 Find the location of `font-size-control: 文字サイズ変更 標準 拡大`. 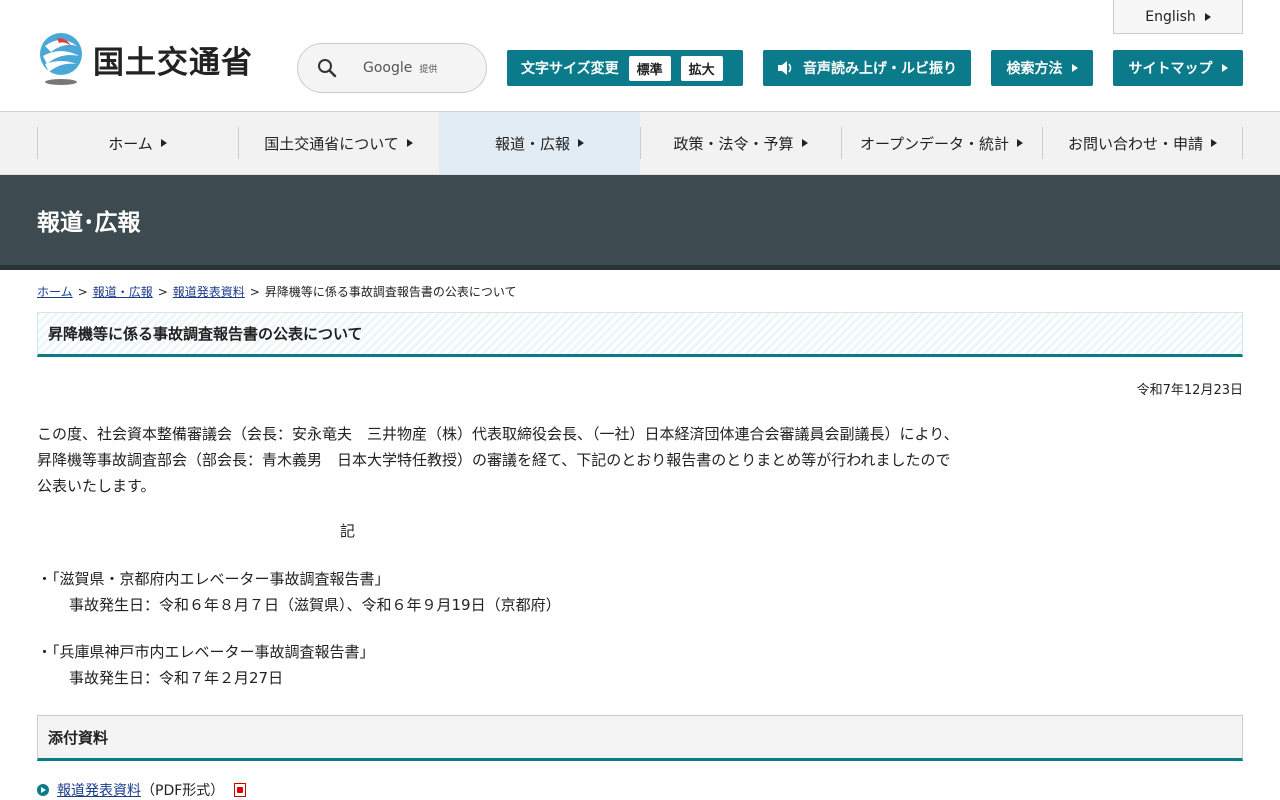

font-size-control: 文字サイズ変更 標準 拡大 is located at coordinates (625, 68).